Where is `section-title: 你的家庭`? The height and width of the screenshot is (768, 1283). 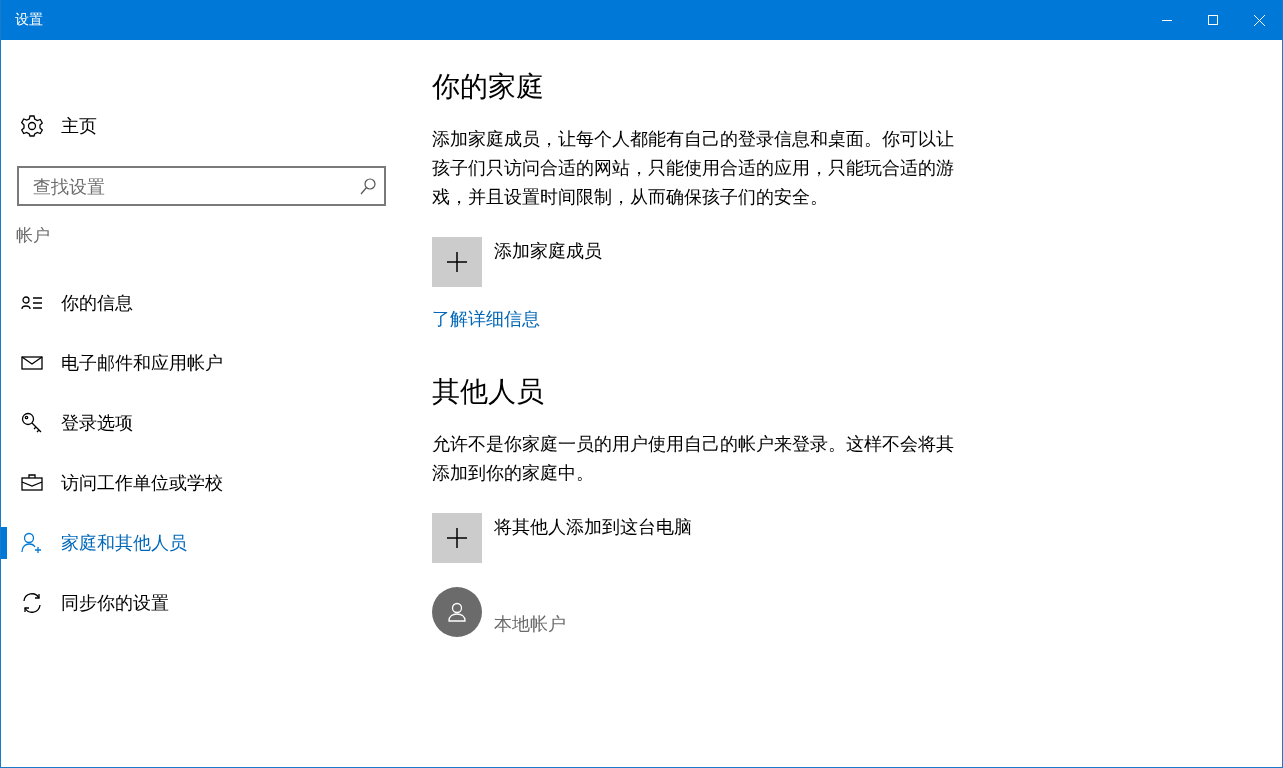 section-title: 你的家庭 is located at coordinates (488, 87).